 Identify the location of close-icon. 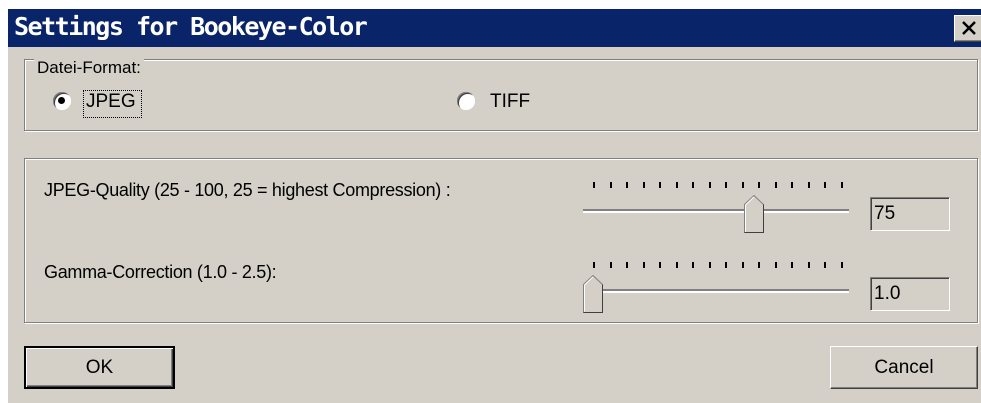
(969, 28).